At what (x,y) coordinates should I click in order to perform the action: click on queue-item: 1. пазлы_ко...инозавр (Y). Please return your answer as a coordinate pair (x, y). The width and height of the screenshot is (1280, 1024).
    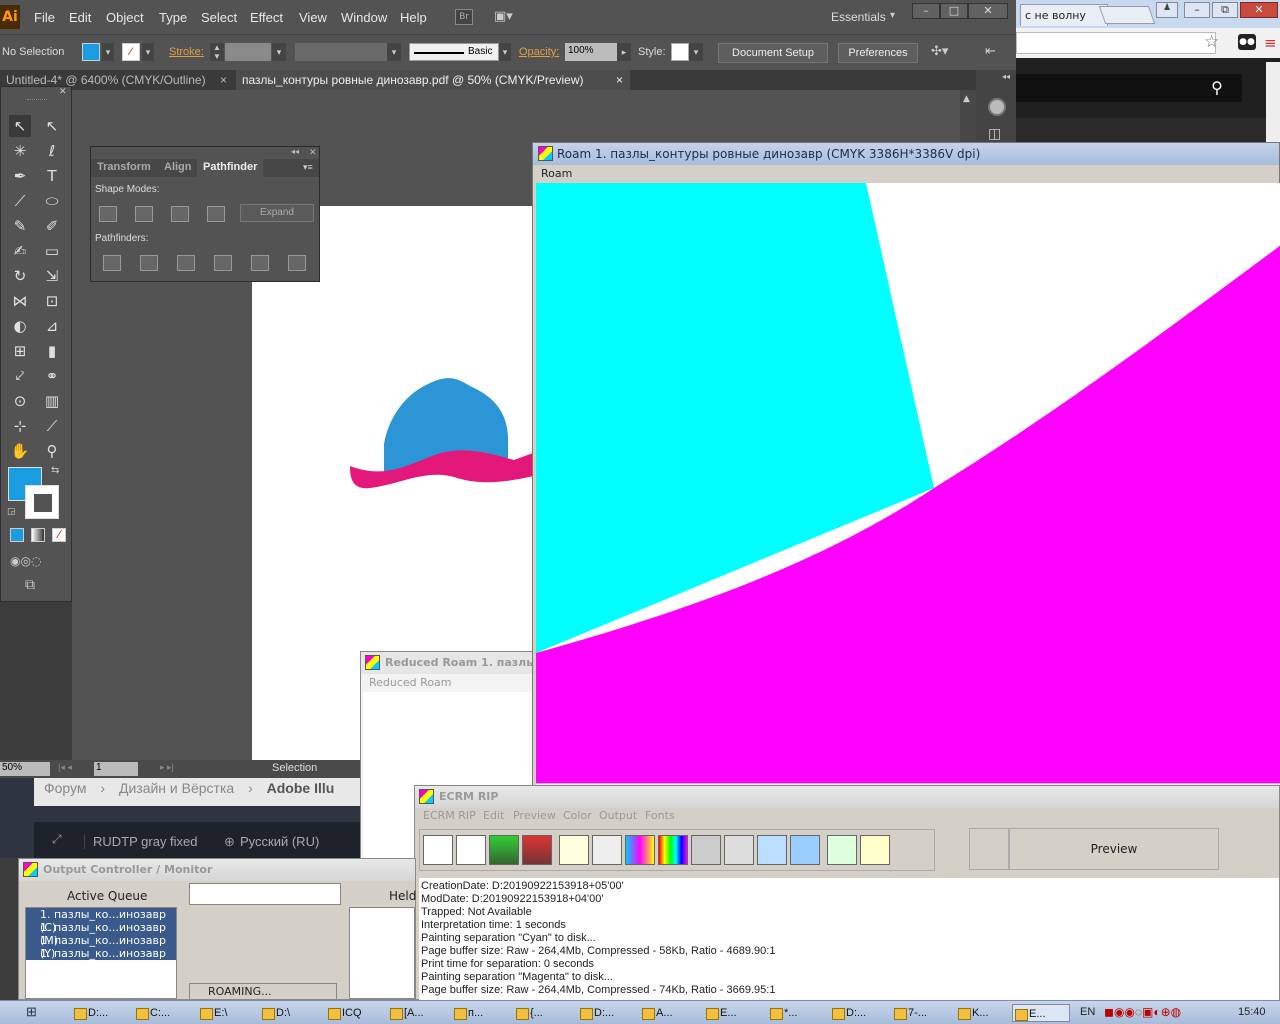
    Looking at the image, I should click on (101, 947).